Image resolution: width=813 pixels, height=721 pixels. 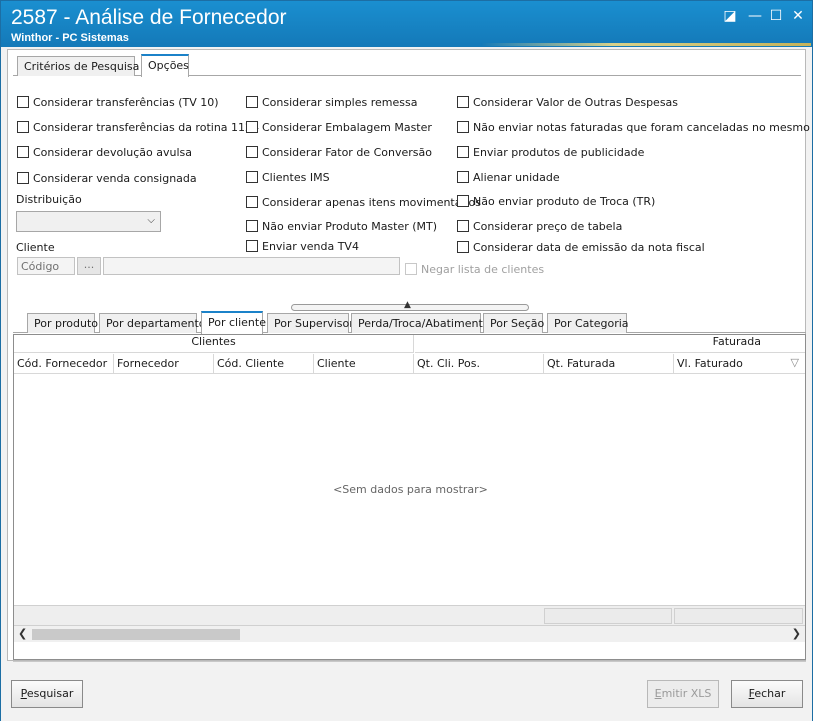 I want to click on scroll-right-icon: ❯, so click(x=796, y=633).